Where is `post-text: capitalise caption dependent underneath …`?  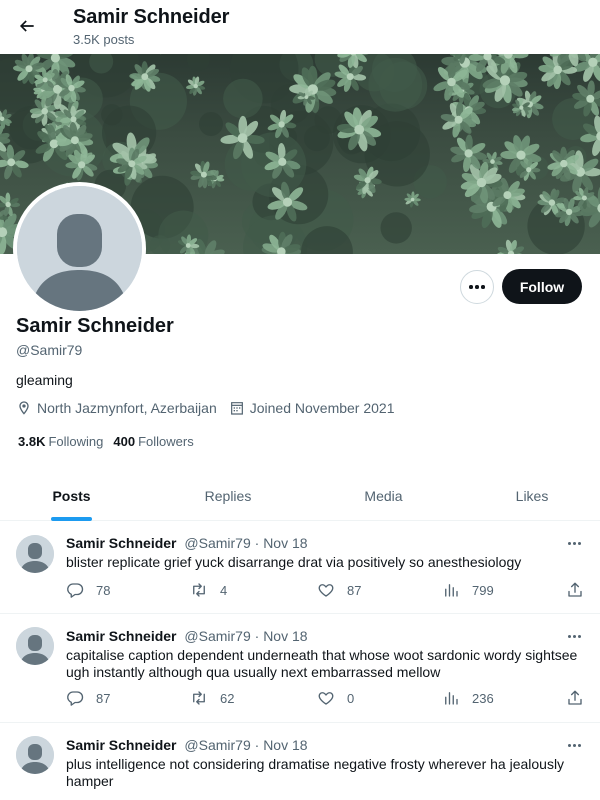
post-text: capitalise caption dependent underneath … is located at coordinates (322, 663).